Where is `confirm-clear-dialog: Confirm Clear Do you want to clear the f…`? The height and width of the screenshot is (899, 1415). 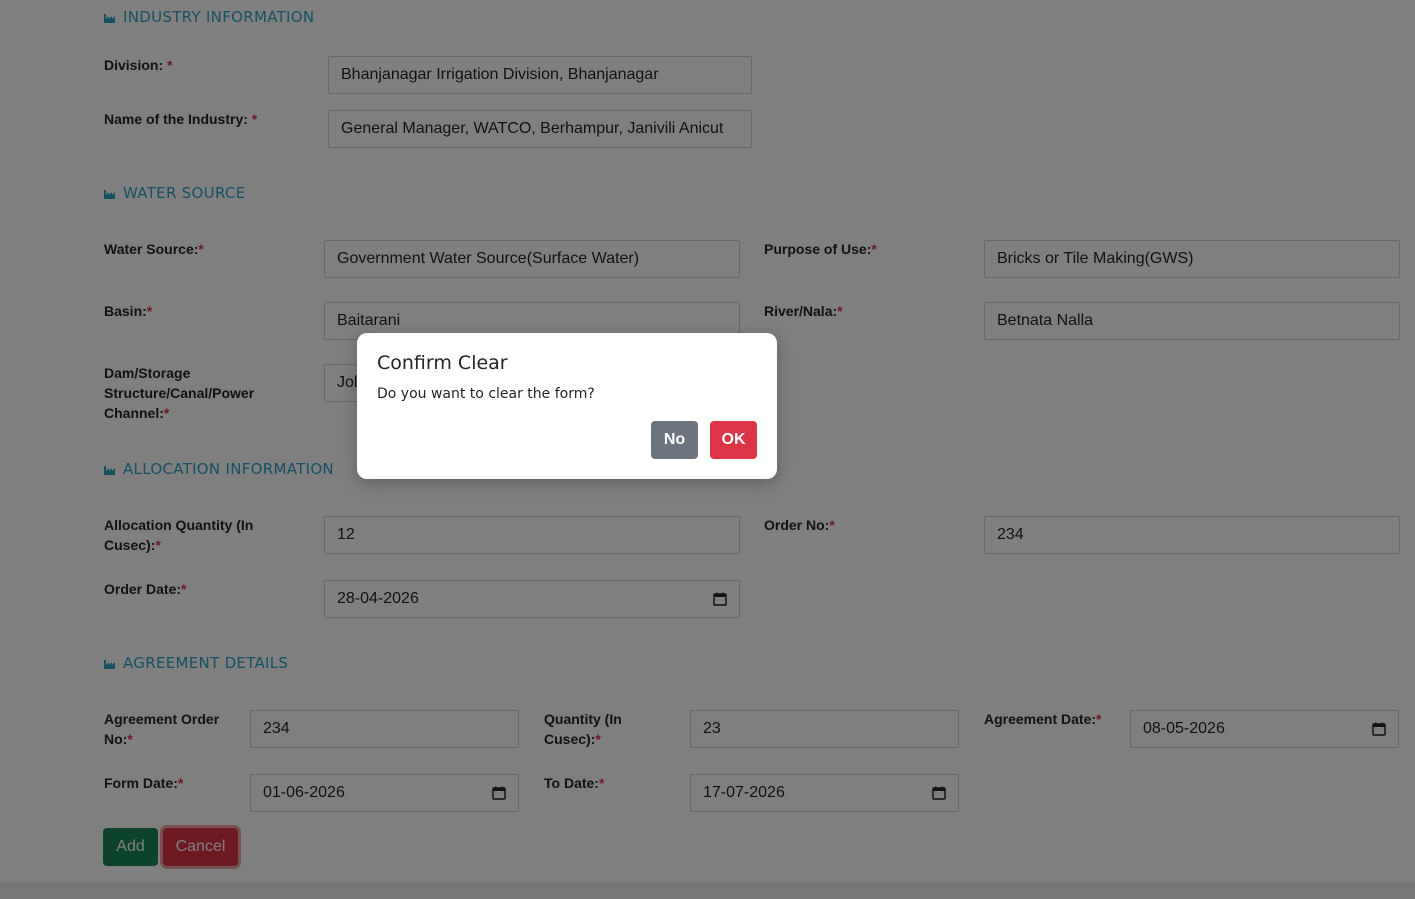 confirm-clear-dialog: Confirm Clear Do you want to clear the f… is located at coordinates (567, 406).